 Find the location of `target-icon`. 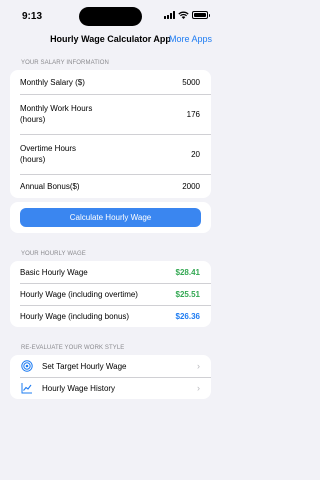

target-icon is located at coordinates (27, 366).